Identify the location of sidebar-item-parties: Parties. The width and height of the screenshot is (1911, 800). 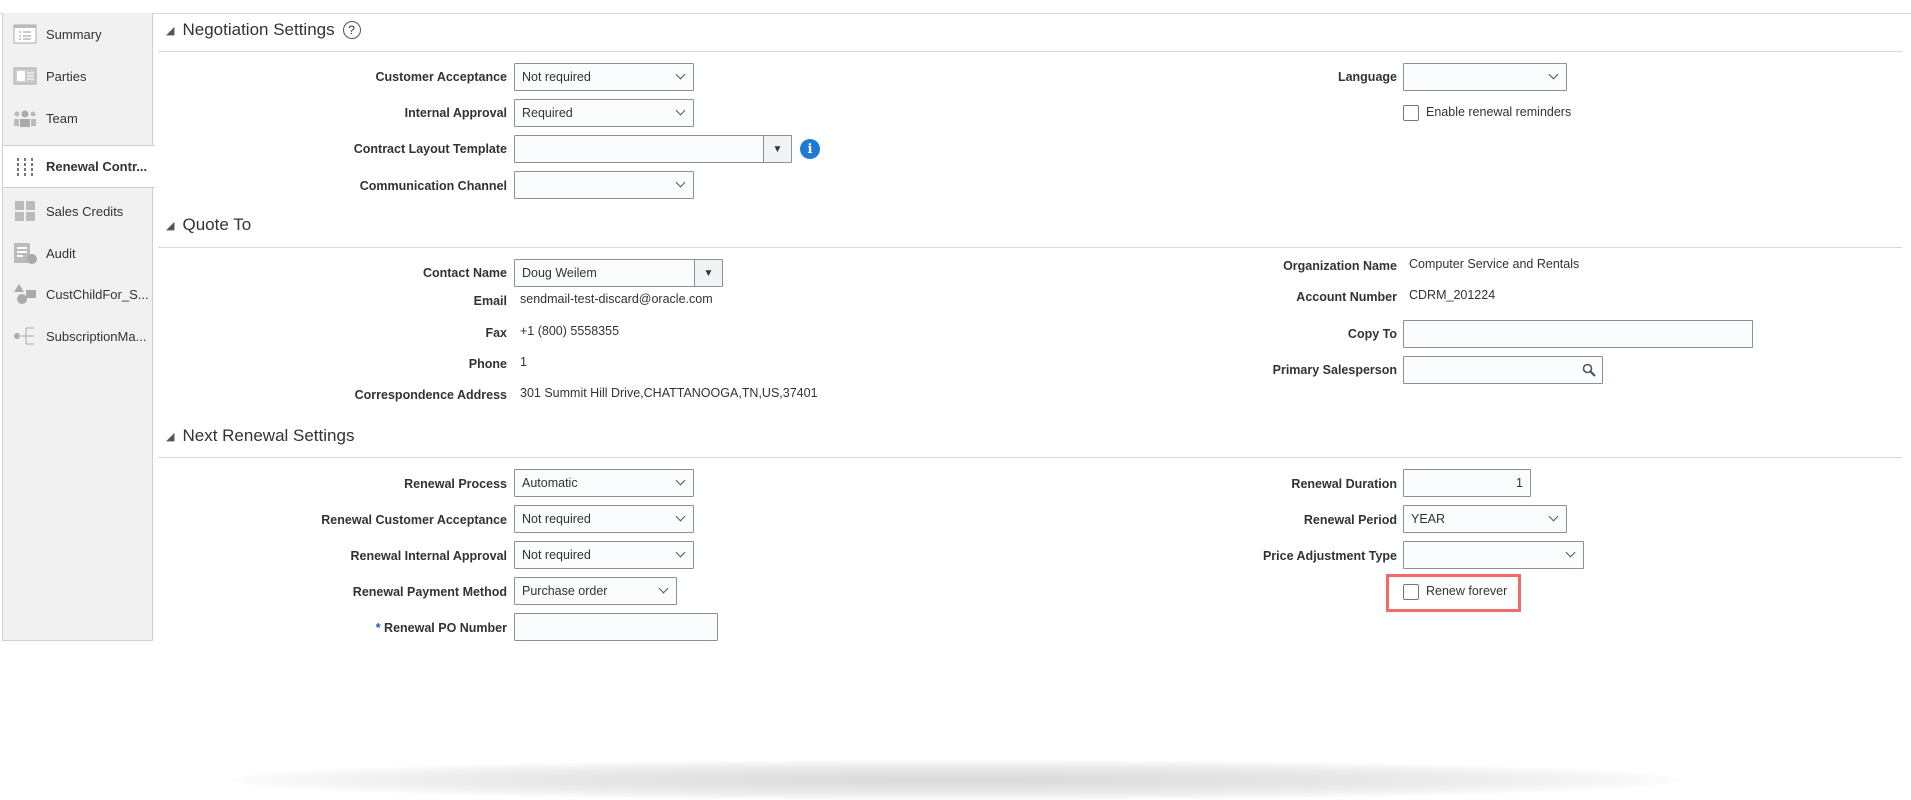
(78, 76).